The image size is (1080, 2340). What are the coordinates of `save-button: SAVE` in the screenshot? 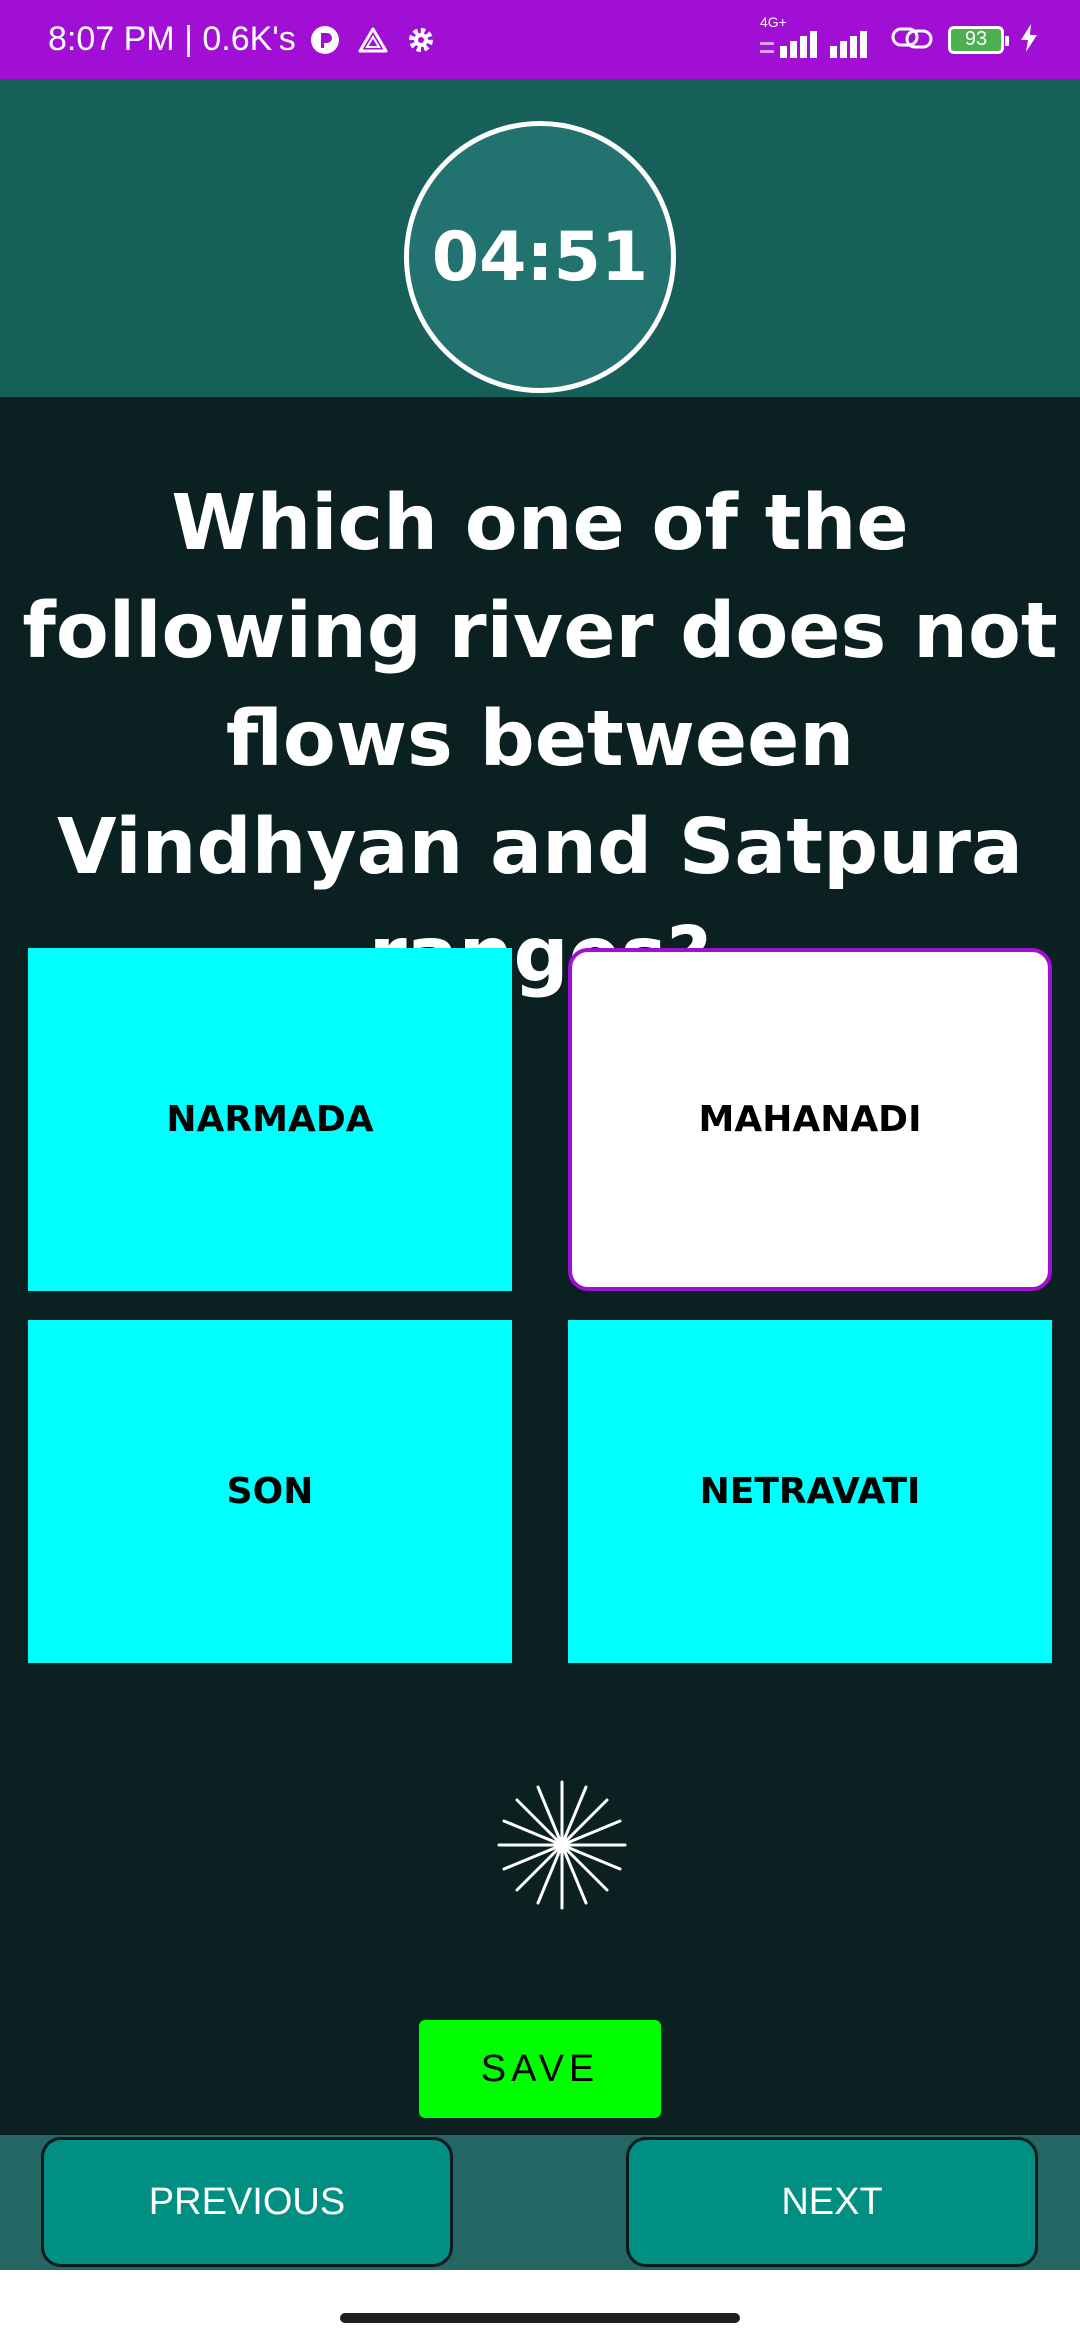 It's located at (540, 2069).